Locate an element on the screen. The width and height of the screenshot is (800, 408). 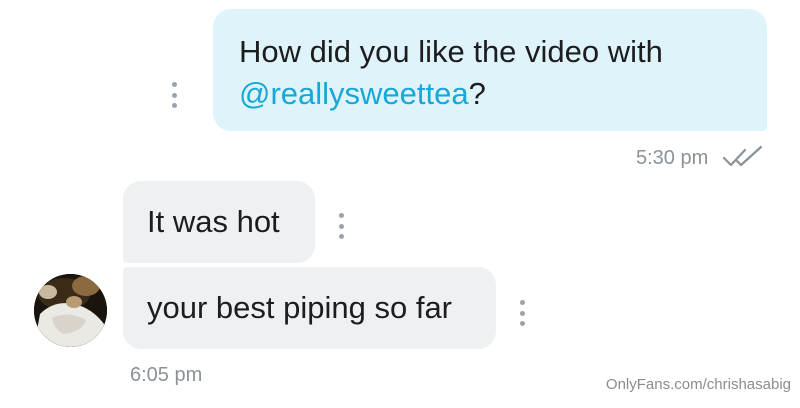
watermark: OnlyFans.com/chrishasabig is located at coordinates (698, 384).